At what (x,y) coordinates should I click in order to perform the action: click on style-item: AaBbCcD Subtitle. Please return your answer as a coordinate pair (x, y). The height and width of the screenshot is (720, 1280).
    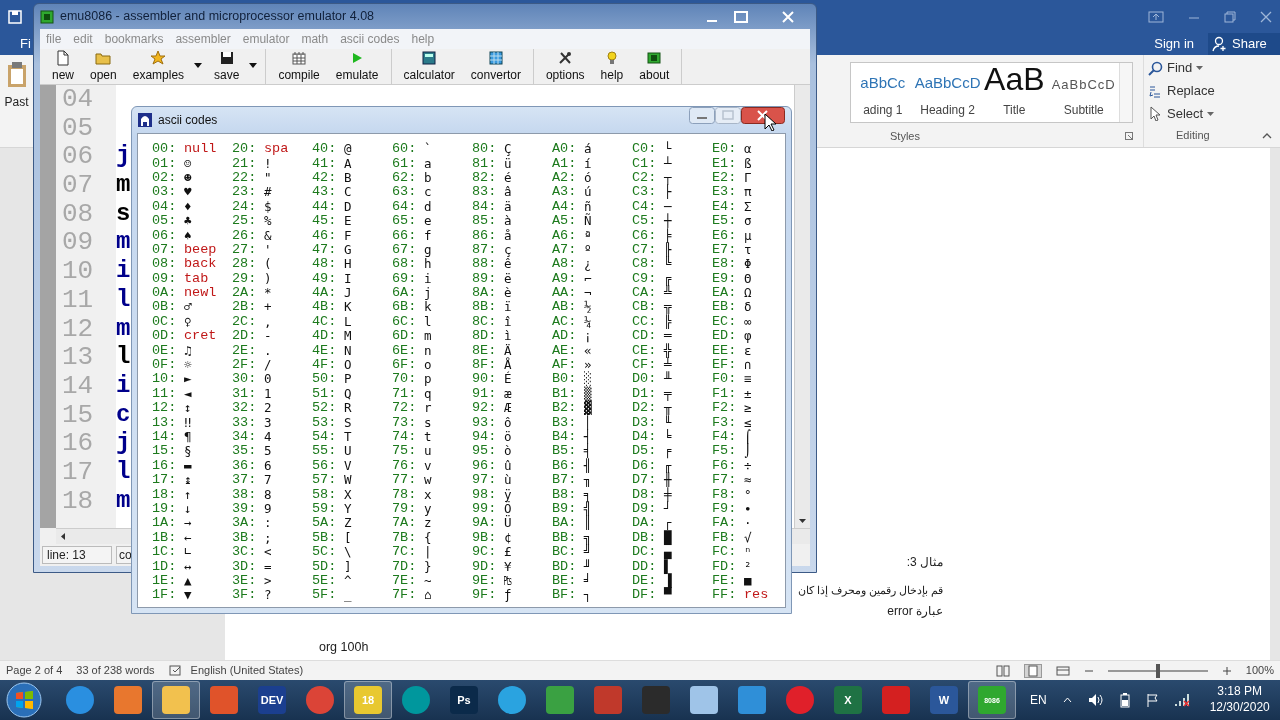
    Looking at the image, I should click on (1084, 93).